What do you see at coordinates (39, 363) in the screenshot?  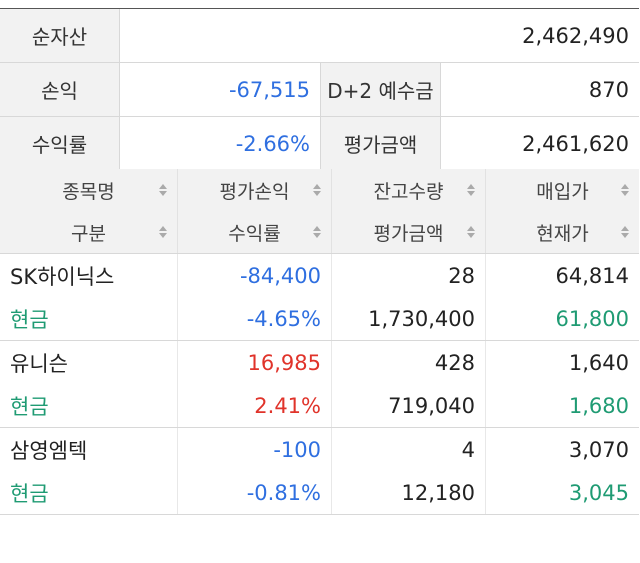 I see `stock-name: 유니슨` at bounding box center [39, 363].